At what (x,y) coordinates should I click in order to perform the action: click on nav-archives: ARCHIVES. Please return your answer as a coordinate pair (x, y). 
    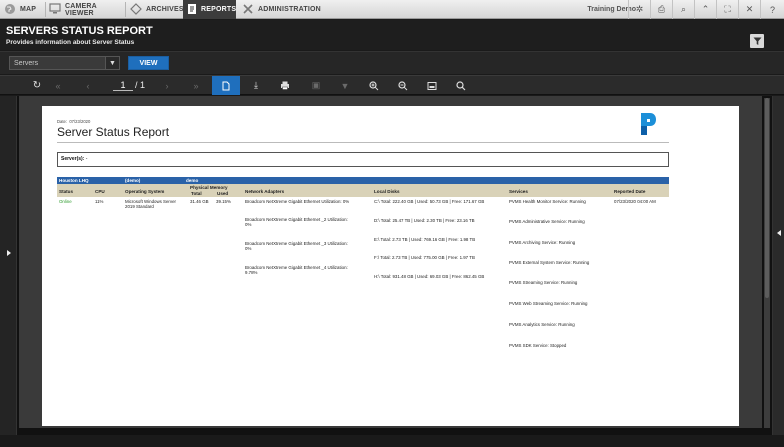
    Looking at the image, I should click on (157, 9).